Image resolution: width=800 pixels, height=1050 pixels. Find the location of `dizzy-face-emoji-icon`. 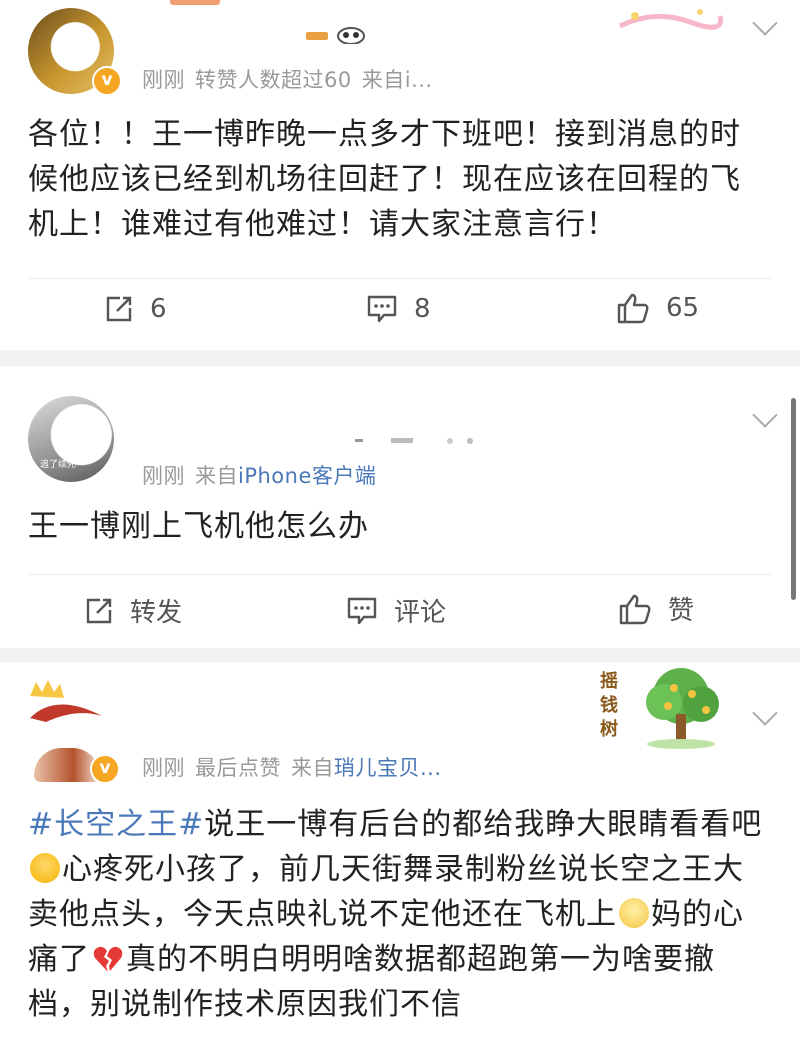

dizzy-face-emoji-icon is located at coordinates (634, 913).